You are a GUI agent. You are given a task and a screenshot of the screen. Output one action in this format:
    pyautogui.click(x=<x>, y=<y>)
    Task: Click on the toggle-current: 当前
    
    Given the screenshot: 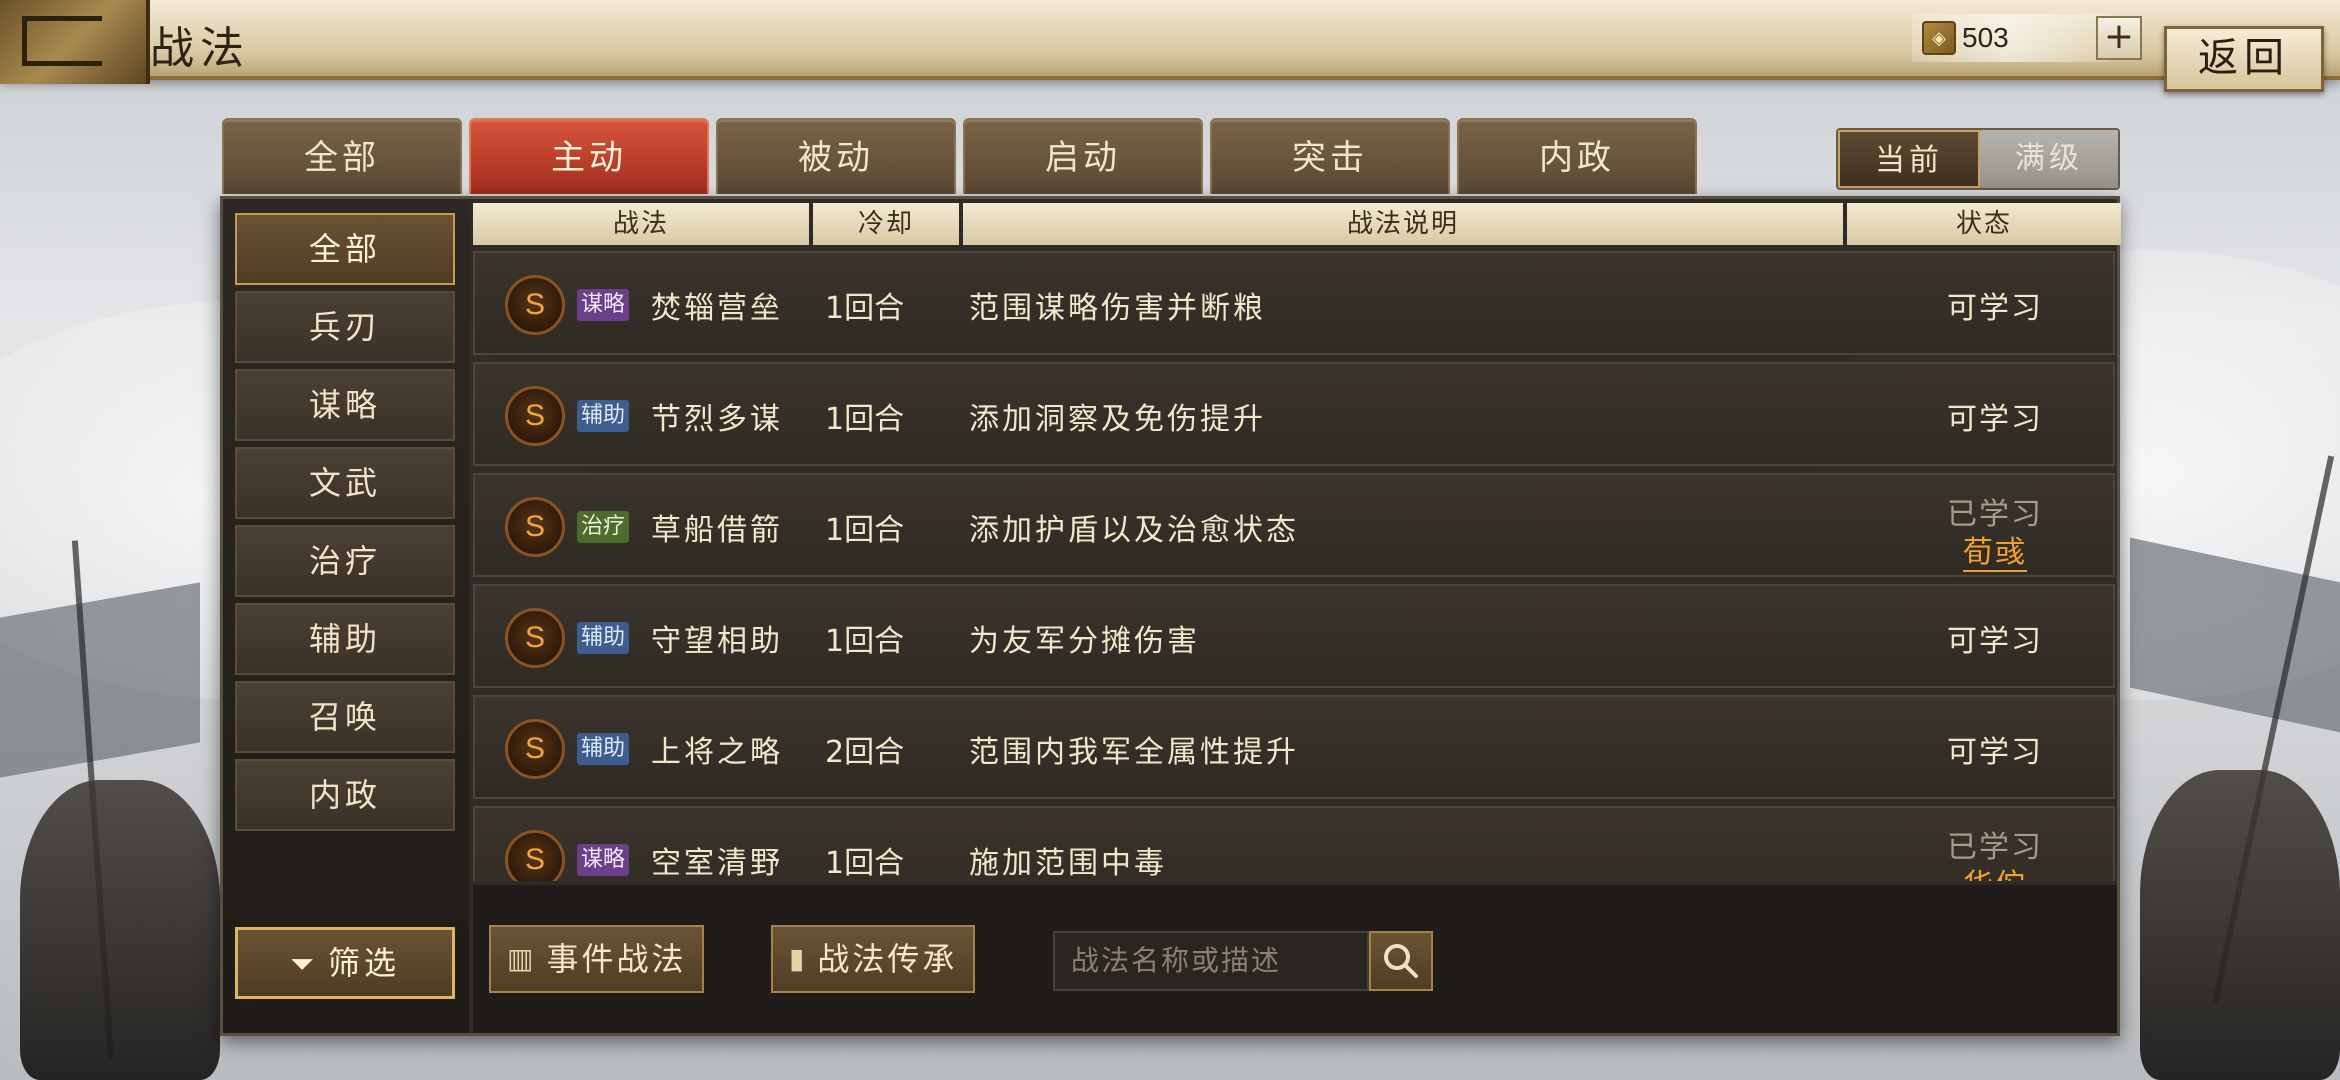 What is the action you would take?
    pyautogui.click(x=1909, y=159)
    